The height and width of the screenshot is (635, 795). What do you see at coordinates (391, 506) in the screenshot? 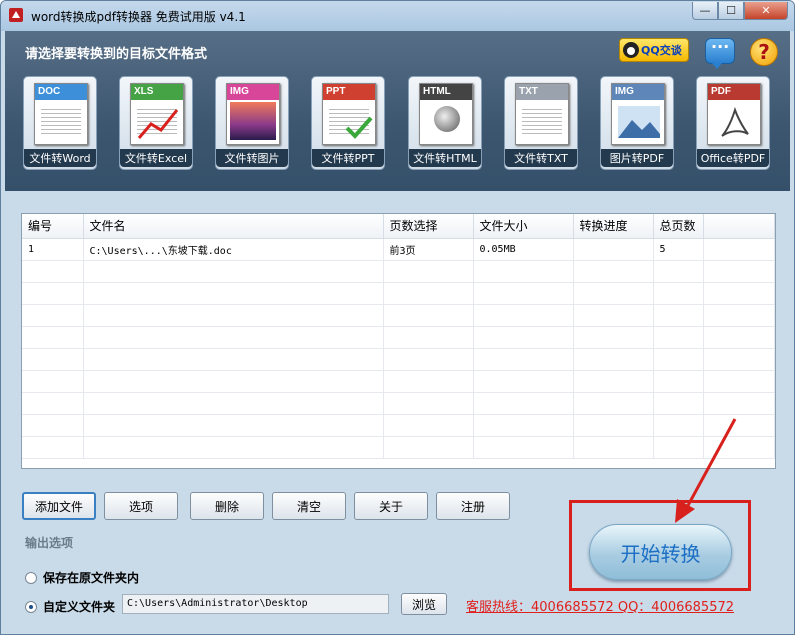
I see `about-button: 关于` at bounding box center [391, 506].